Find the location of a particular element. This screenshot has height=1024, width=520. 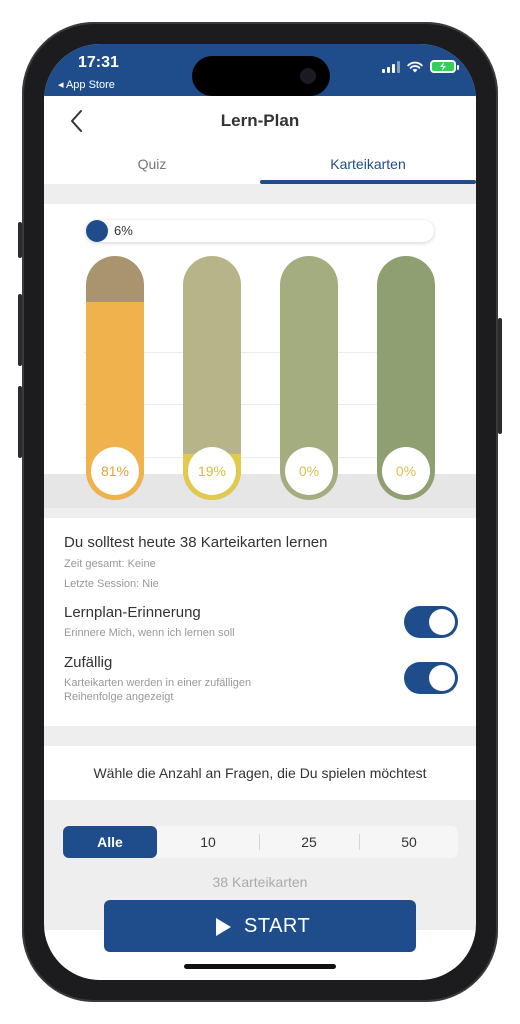

random-toggle is located at coordinates (431, 678).